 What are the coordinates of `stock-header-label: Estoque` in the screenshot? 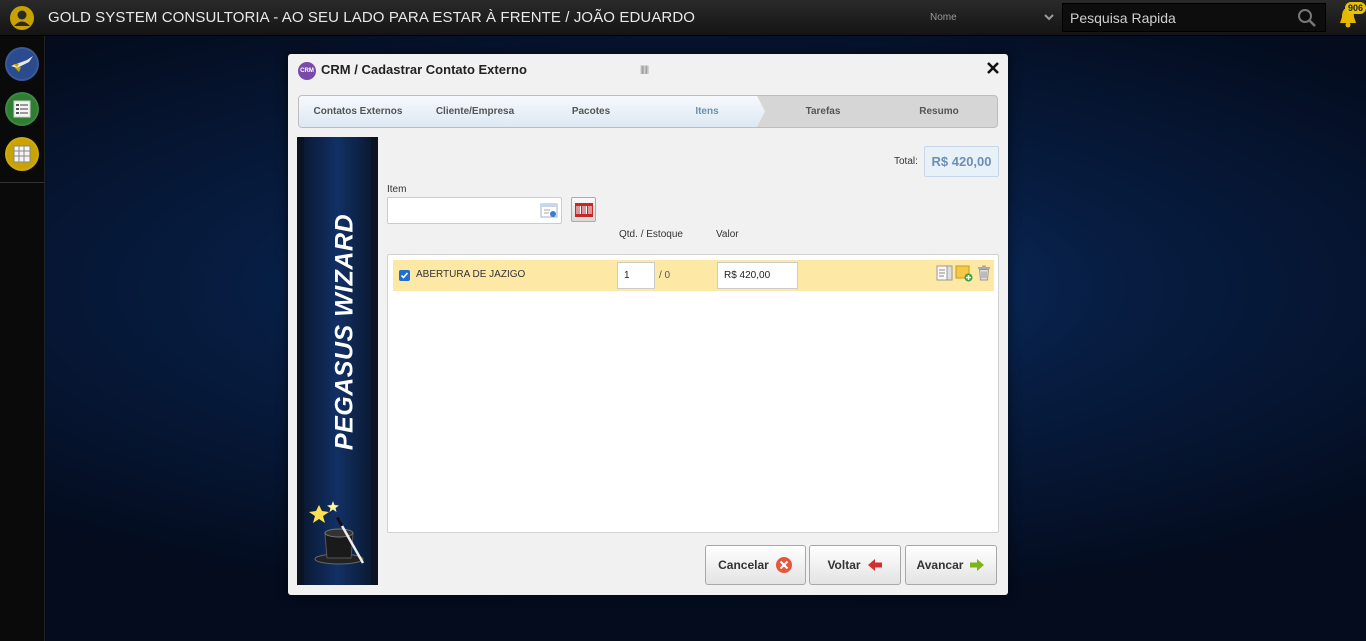 It's located at (664, 234).